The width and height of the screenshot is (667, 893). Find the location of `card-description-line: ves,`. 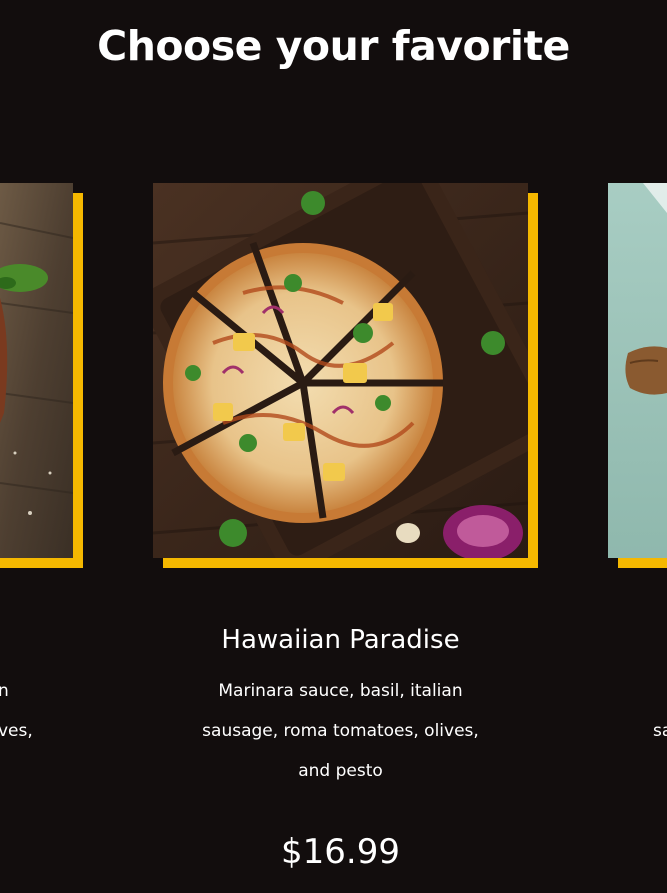

card-description-line: ves, is located at coordinates (16, 731).